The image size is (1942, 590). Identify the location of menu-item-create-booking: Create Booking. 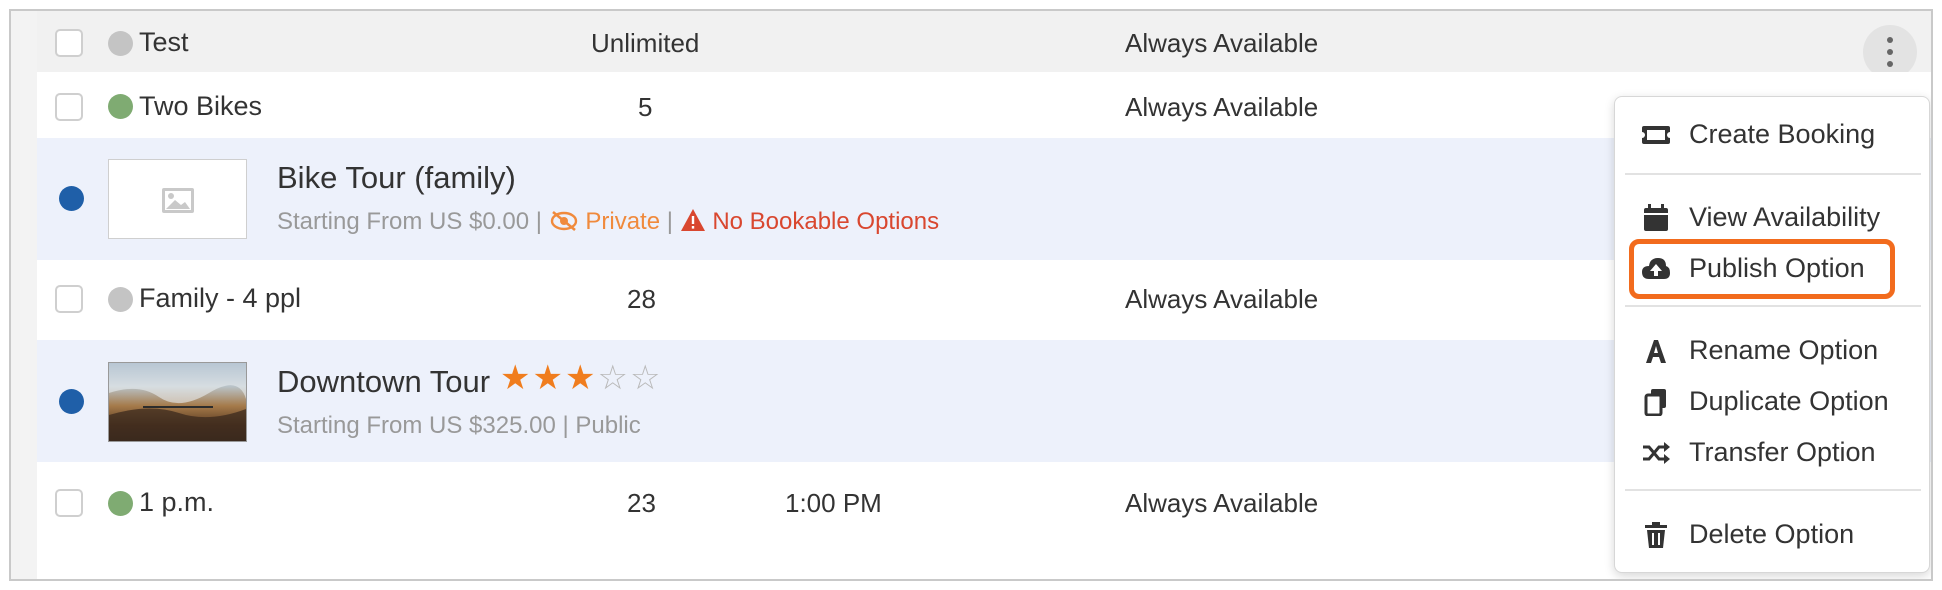
(1773, 135).